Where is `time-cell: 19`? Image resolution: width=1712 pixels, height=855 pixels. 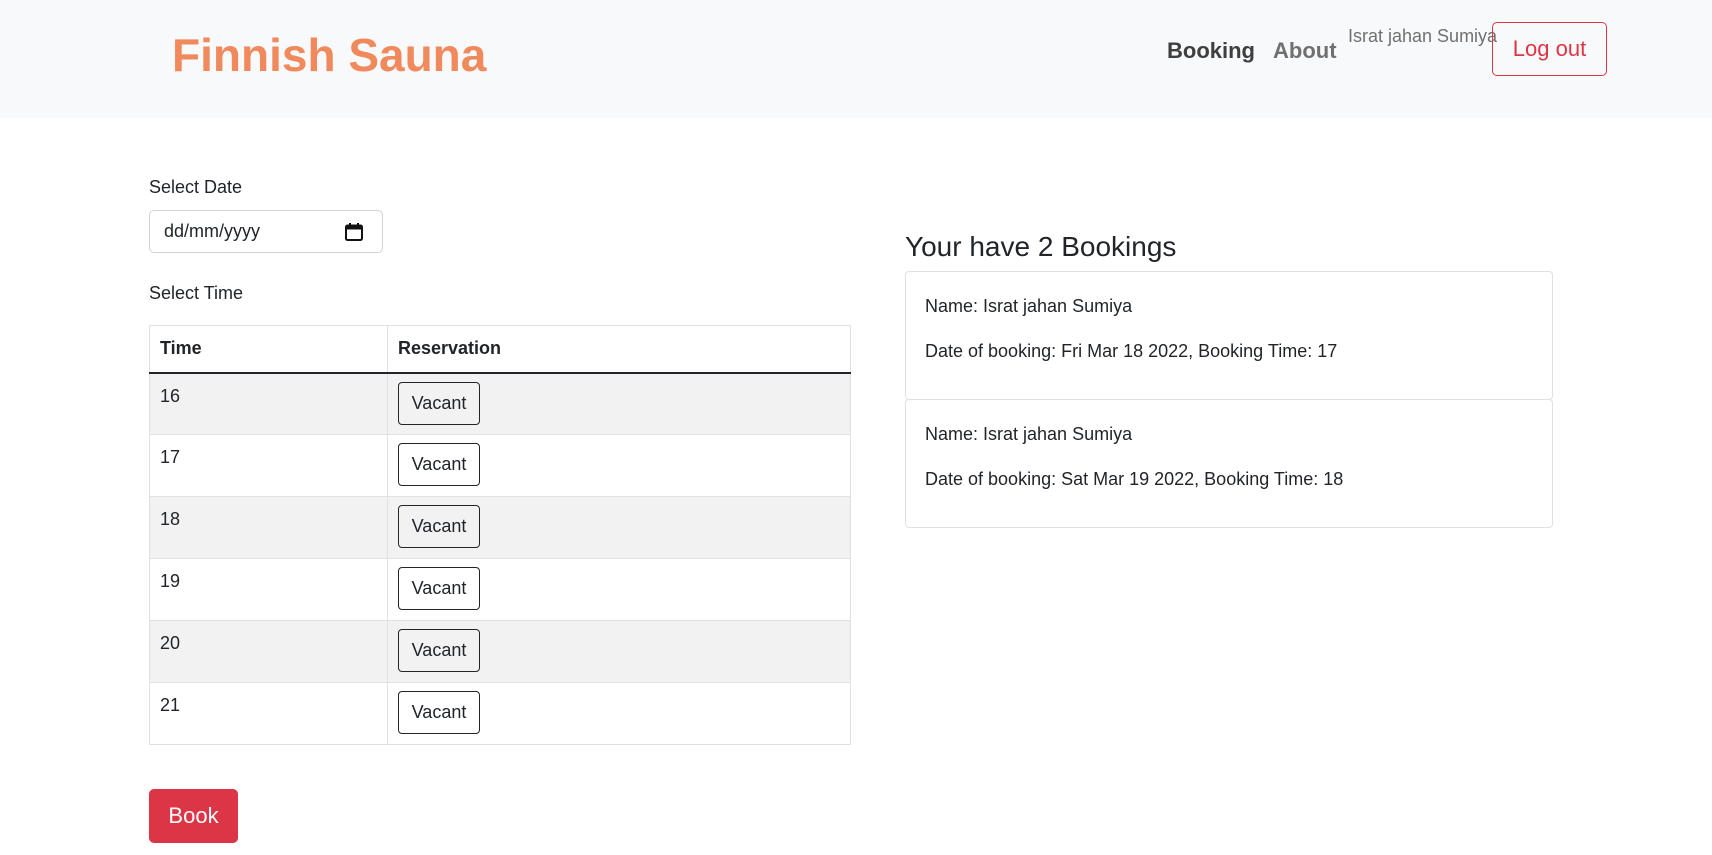
time-cell: 19 is located at coordinates (268, 589).